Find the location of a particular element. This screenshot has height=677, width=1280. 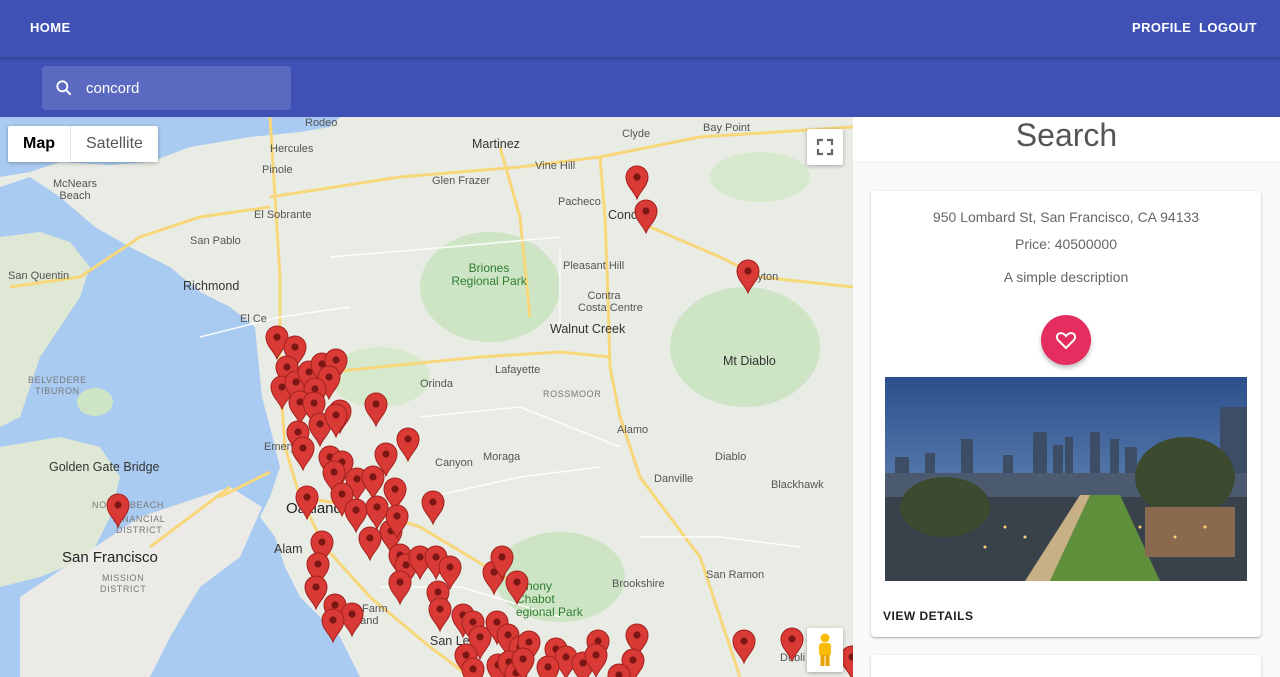

map-type-control: Map Satellite is located at coordinates (83, 144).